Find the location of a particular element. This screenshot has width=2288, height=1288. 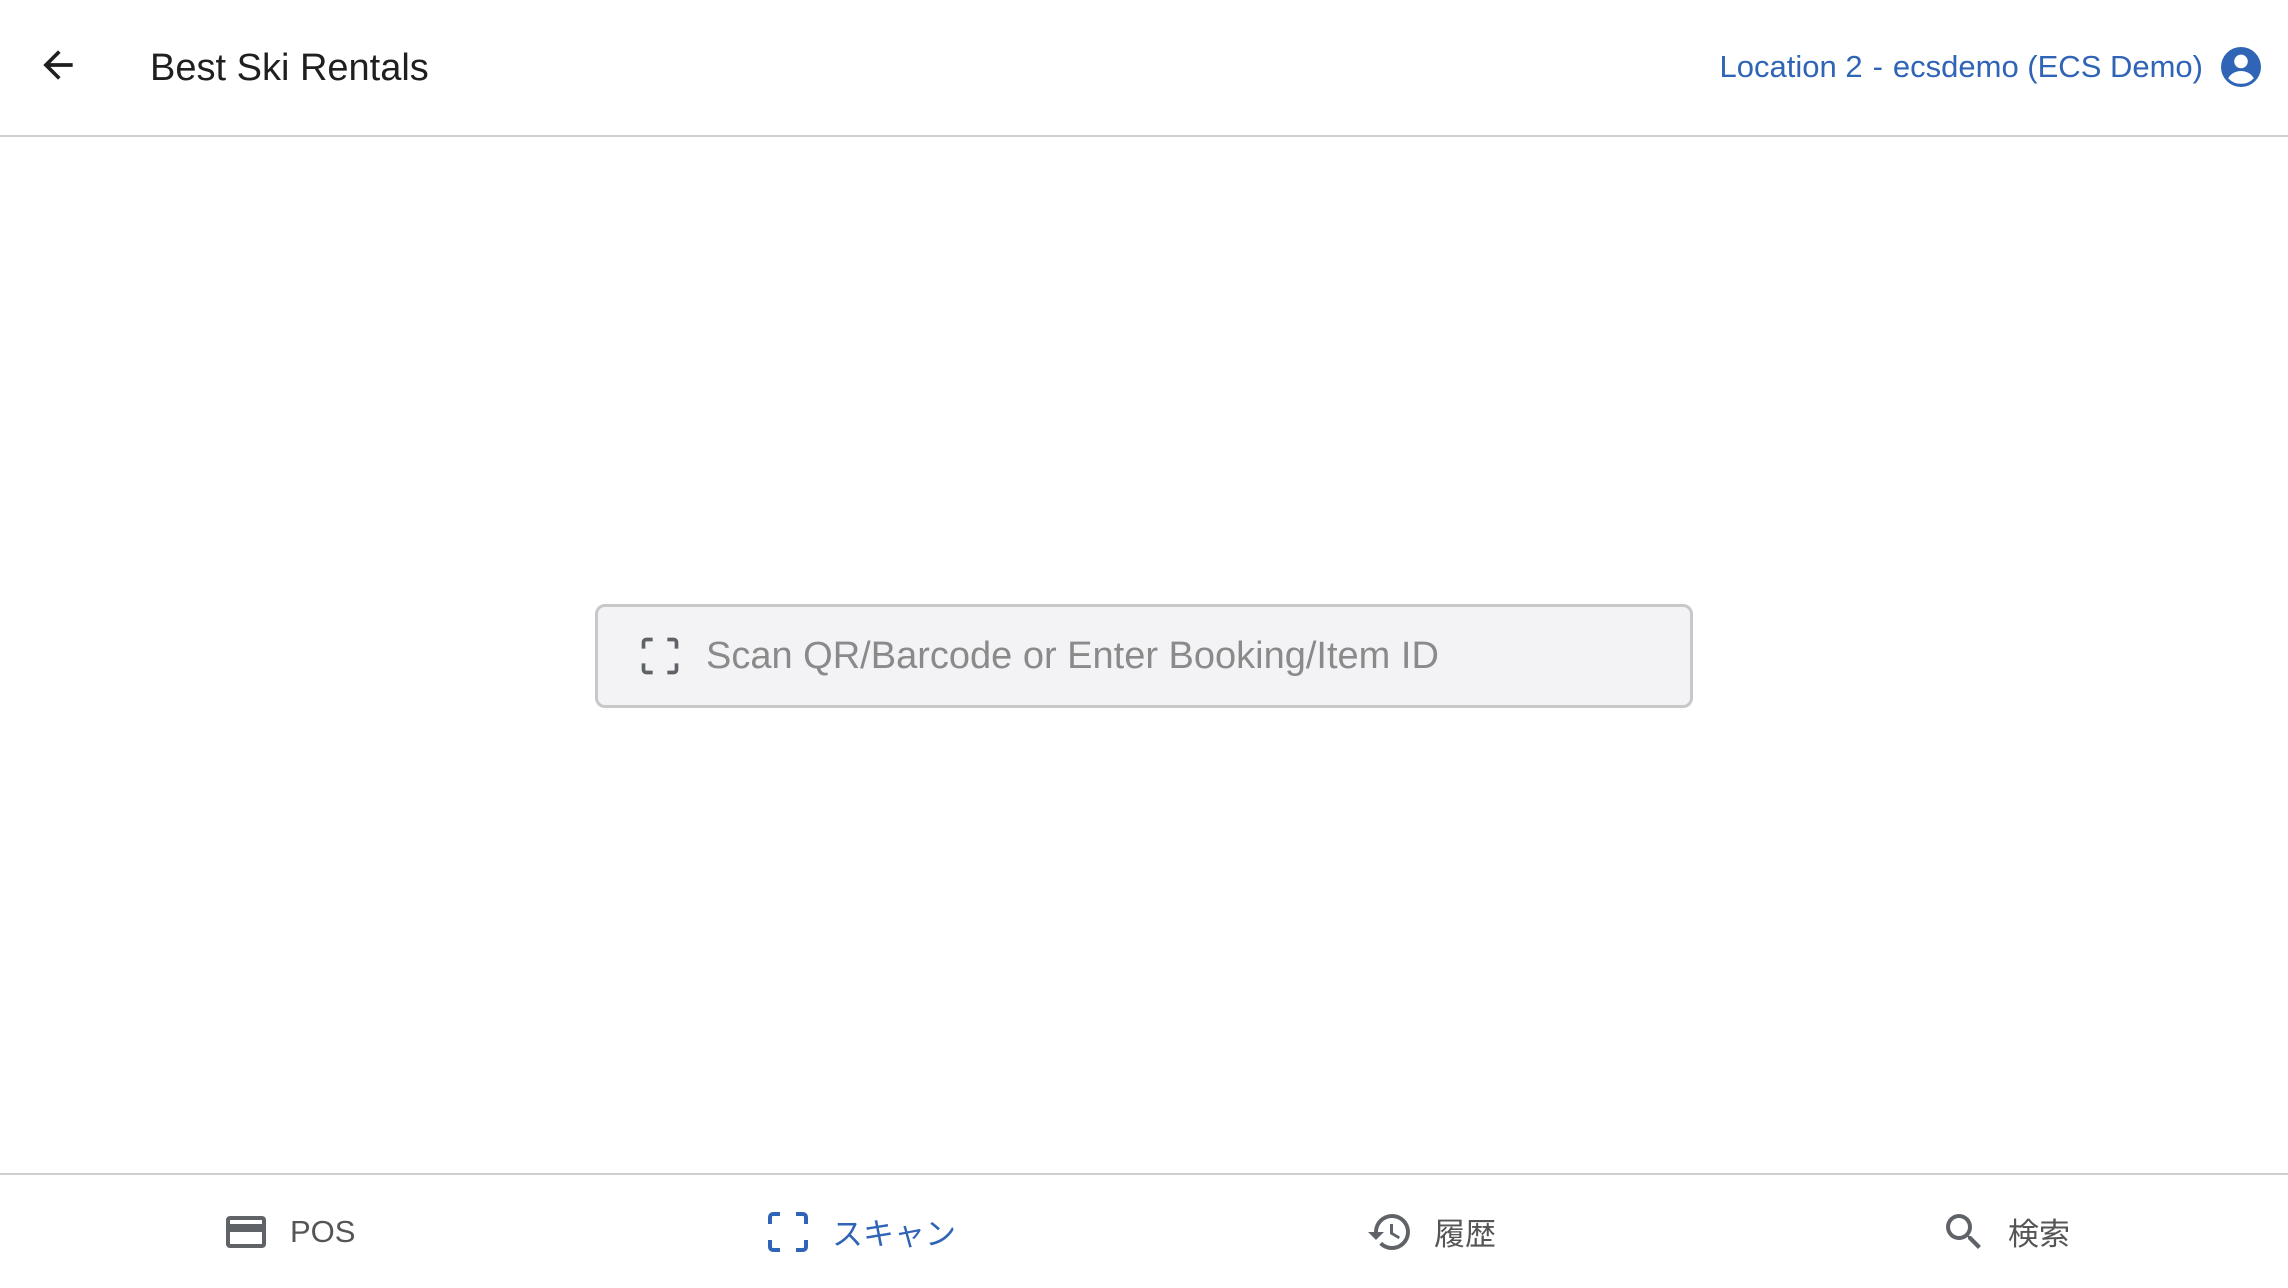

nav-item-scan: スキャン is located at coordinates (860, 1231).